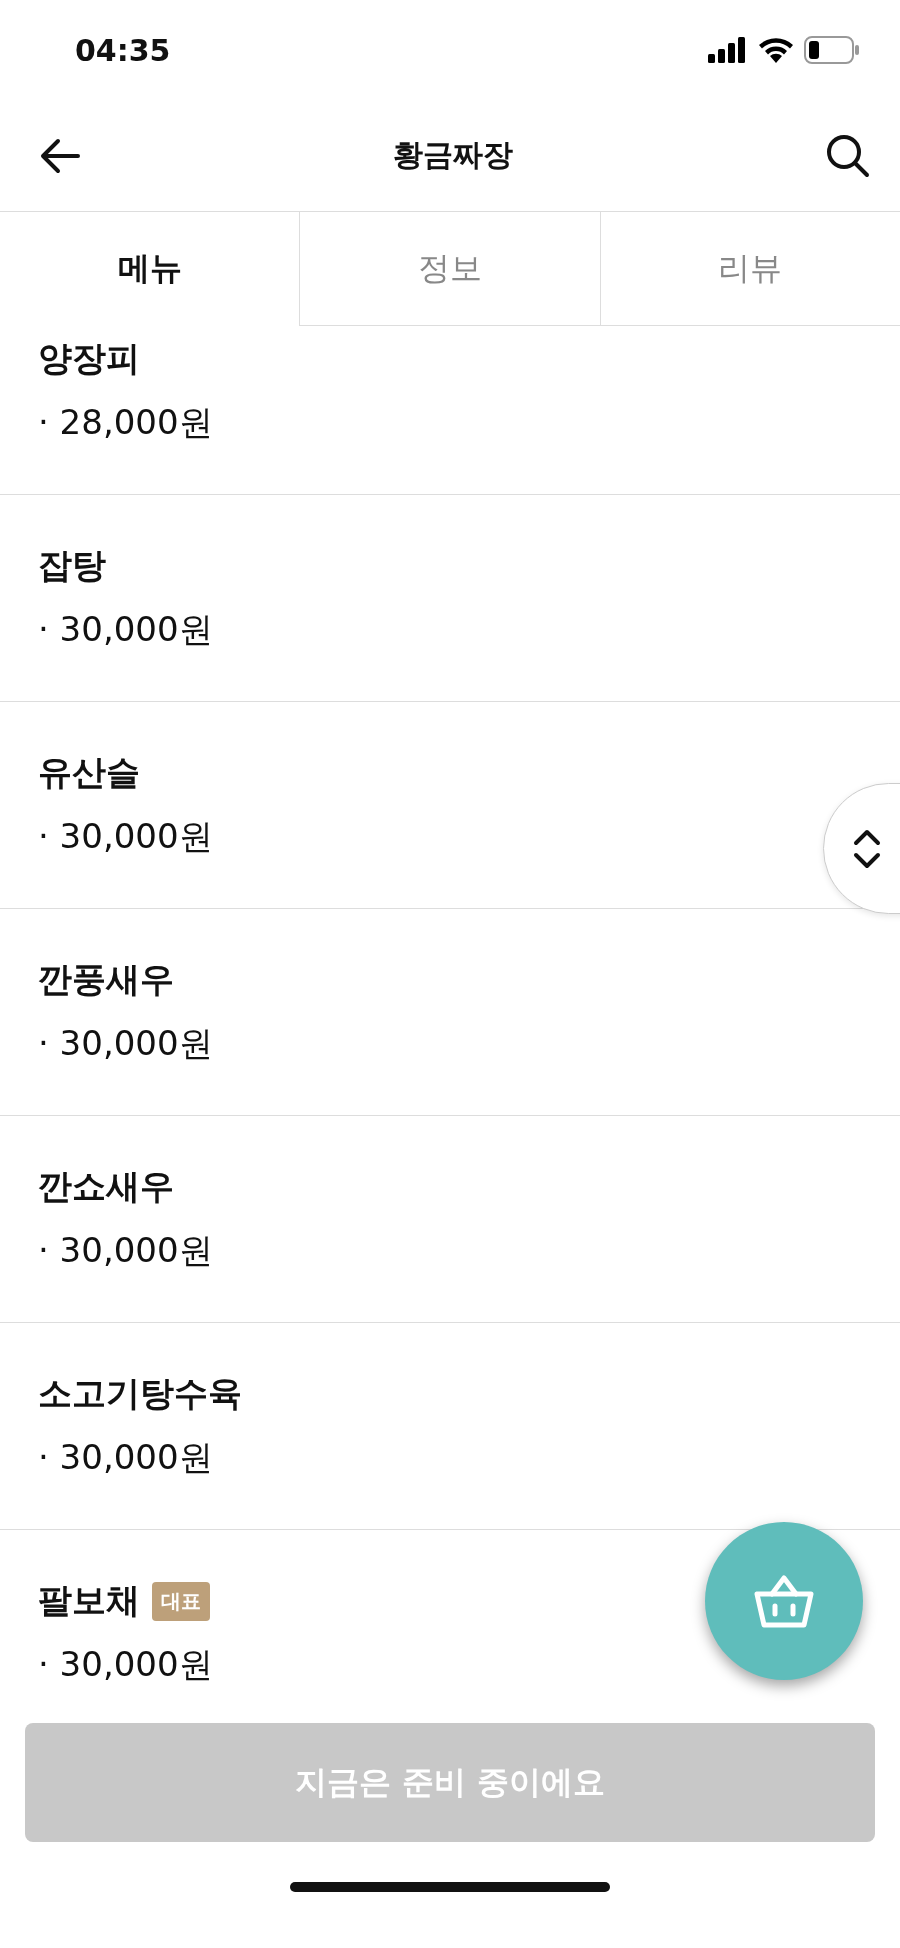 The width and height of the screenshot is (900, 1948). I want to click on tab: 정보, so click(449, 269).